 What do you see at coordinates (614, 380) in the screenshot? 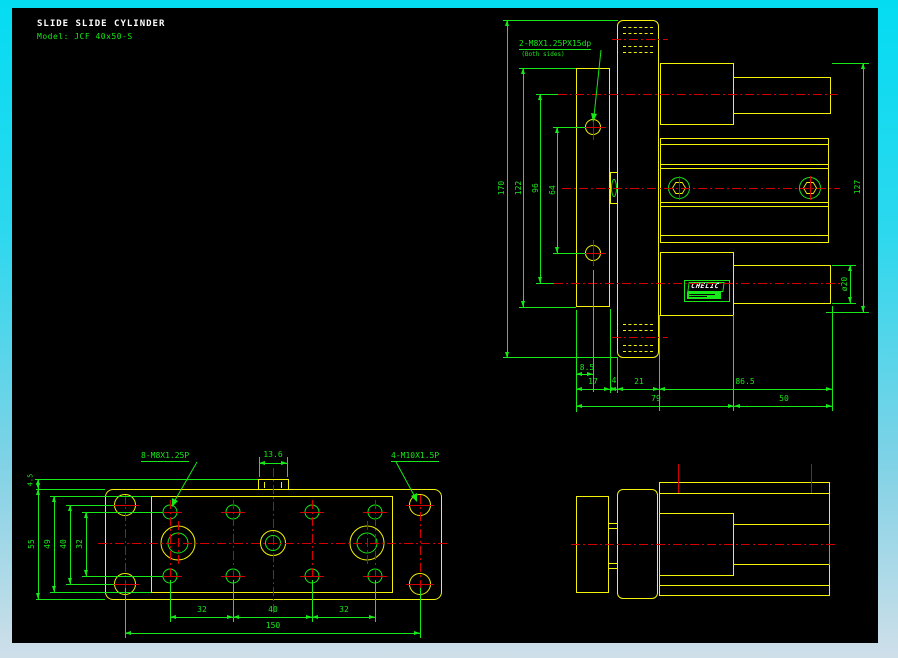
I see `dim-text: 4` at bounding box center [614, 380].